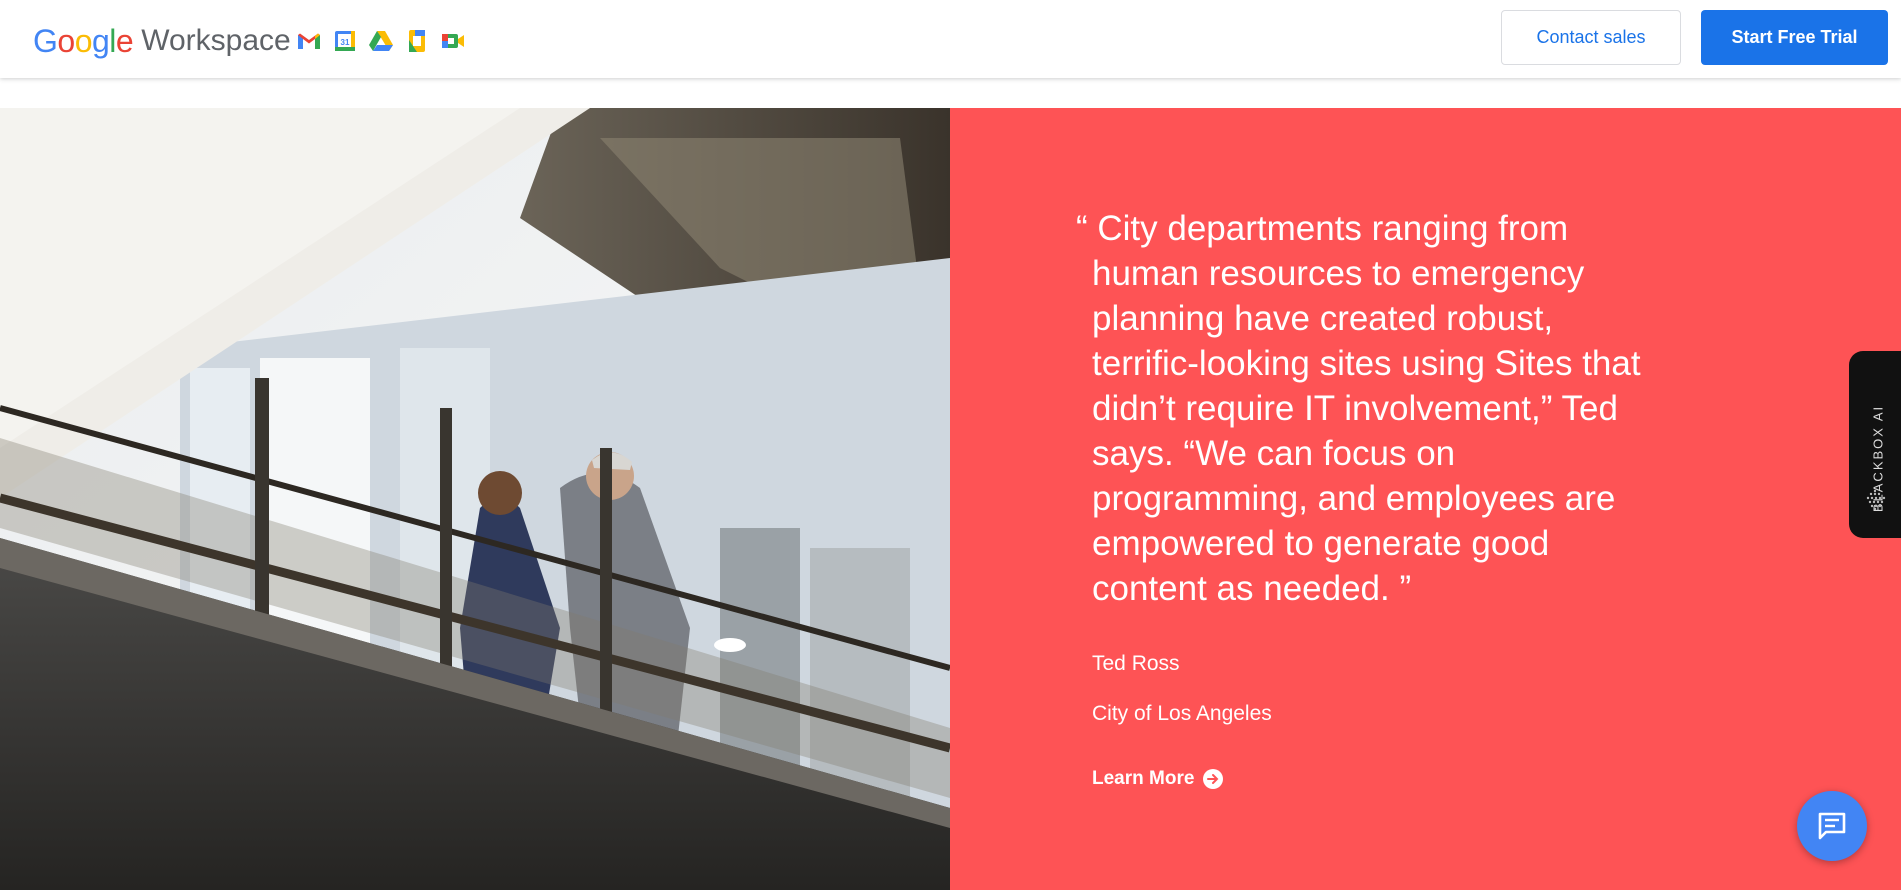 Image resolution: width=1901 pixels, height=890 pixels. Describe the element at coordinates (1321, 543) in the screenshot. I see `quote-line: empowered to generate good` at that location.